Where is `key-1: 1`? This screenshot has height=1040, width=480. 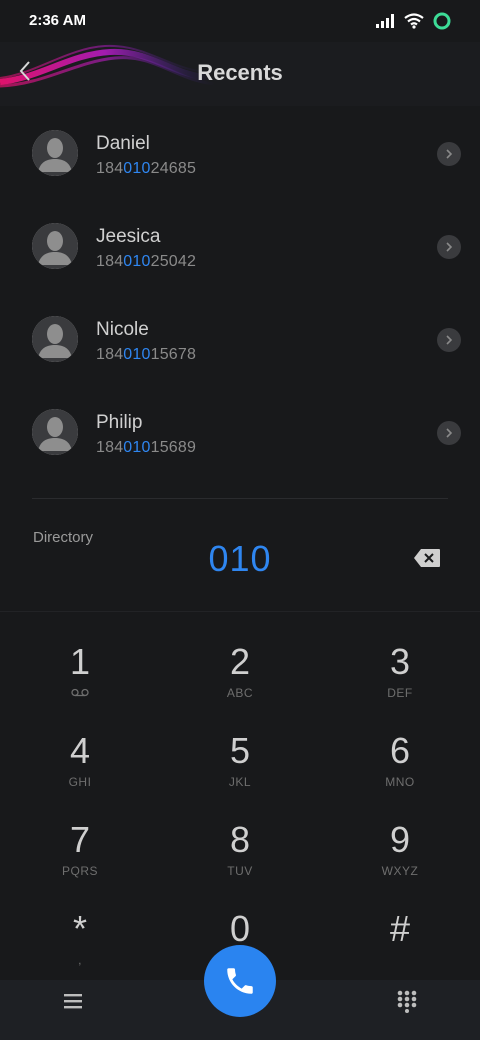
key-1: 1 is located at coordinates (80, 680).